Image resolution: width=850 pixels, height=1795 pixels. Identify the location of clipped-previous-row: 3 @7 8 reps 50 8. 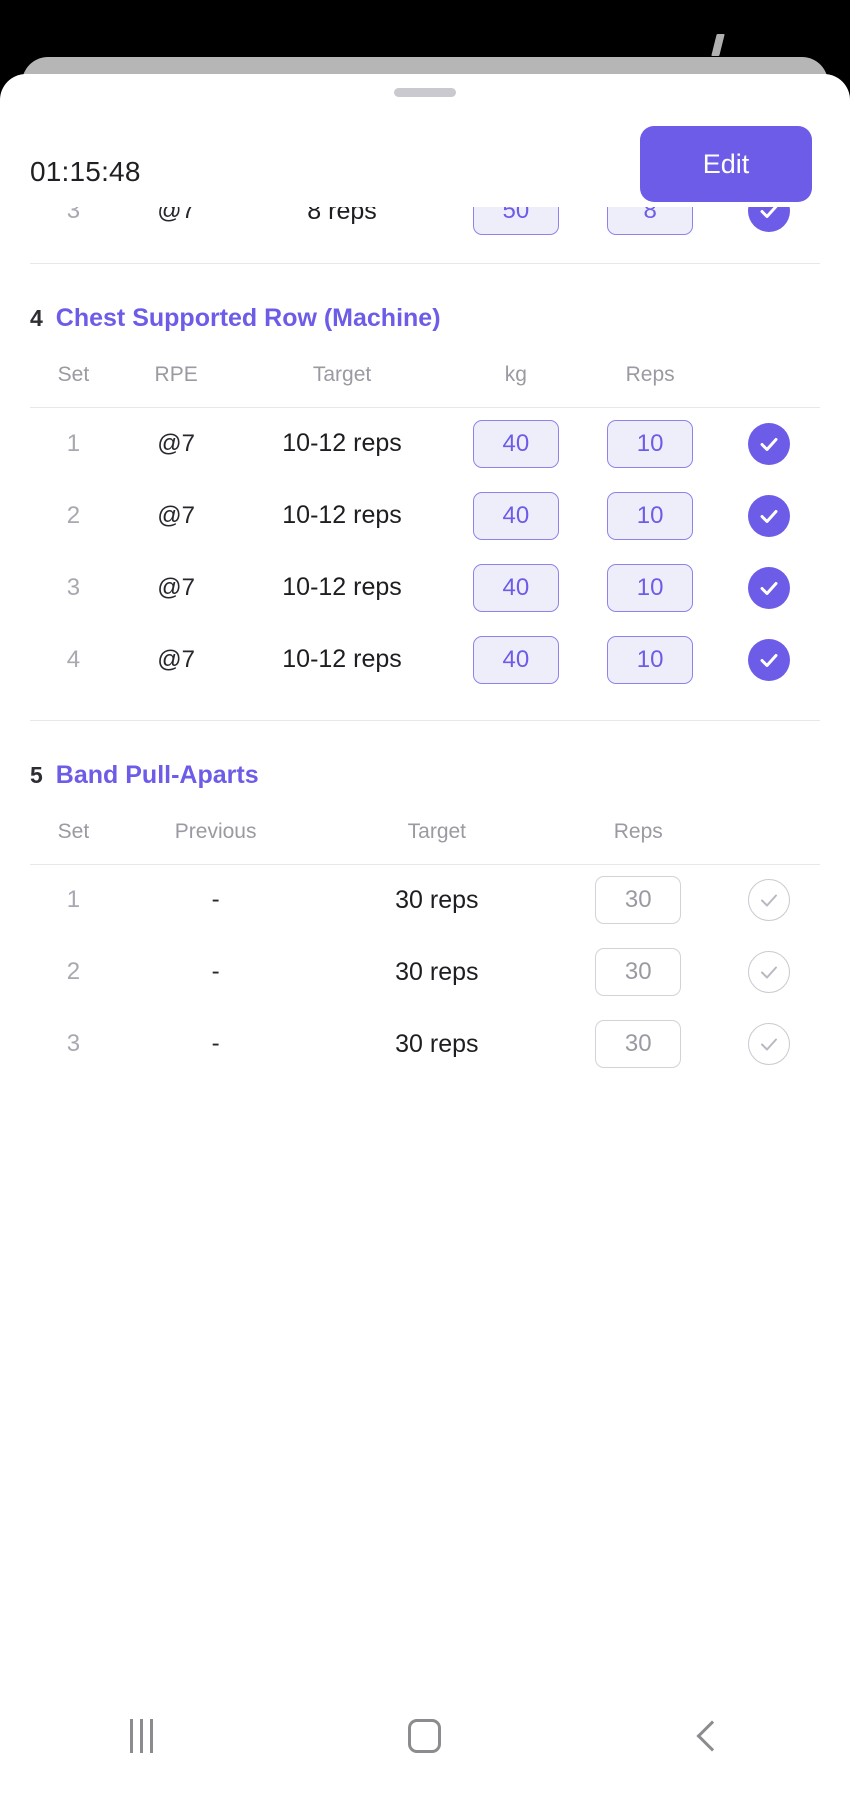
(425, 235).